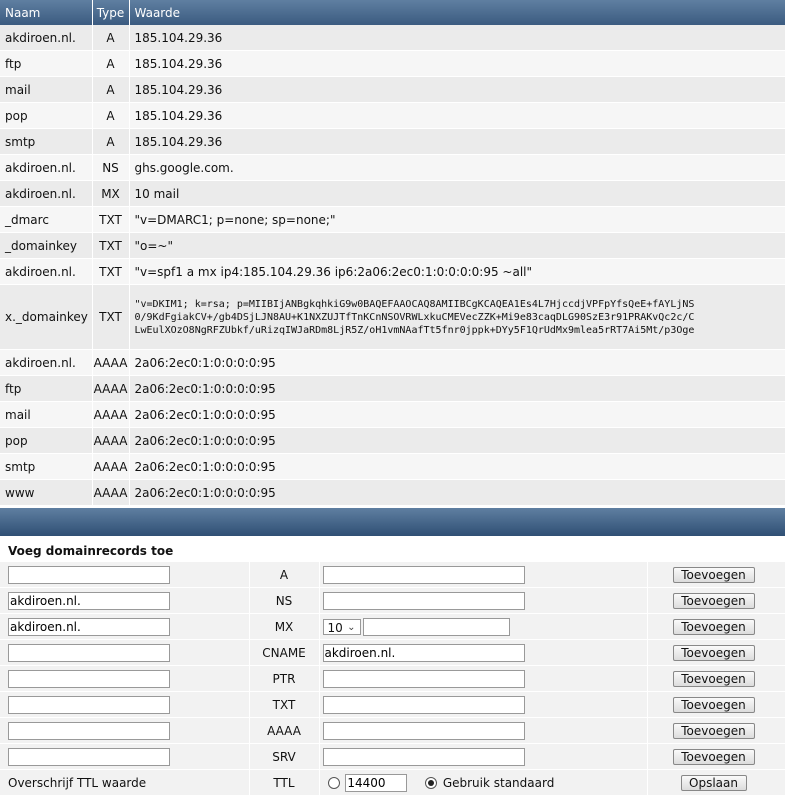 The image size is (785, 796). What do you see at coordinates (376, 782) in the screenshot?
I see `ttl-value-input` at bounding box center [376, 782].